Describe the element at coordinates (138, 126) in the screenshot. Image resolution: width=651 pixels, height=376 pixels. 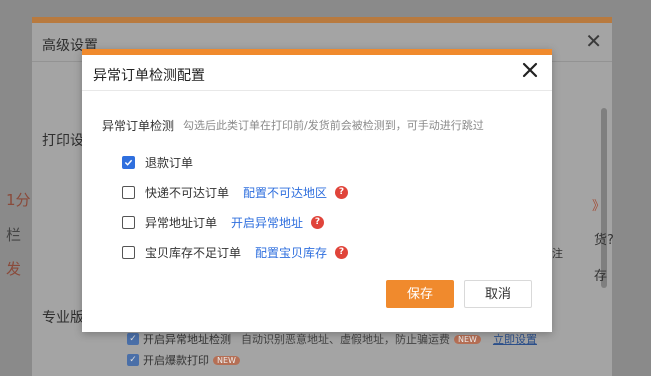
I see `field-label: 异常订单检测` at that location.